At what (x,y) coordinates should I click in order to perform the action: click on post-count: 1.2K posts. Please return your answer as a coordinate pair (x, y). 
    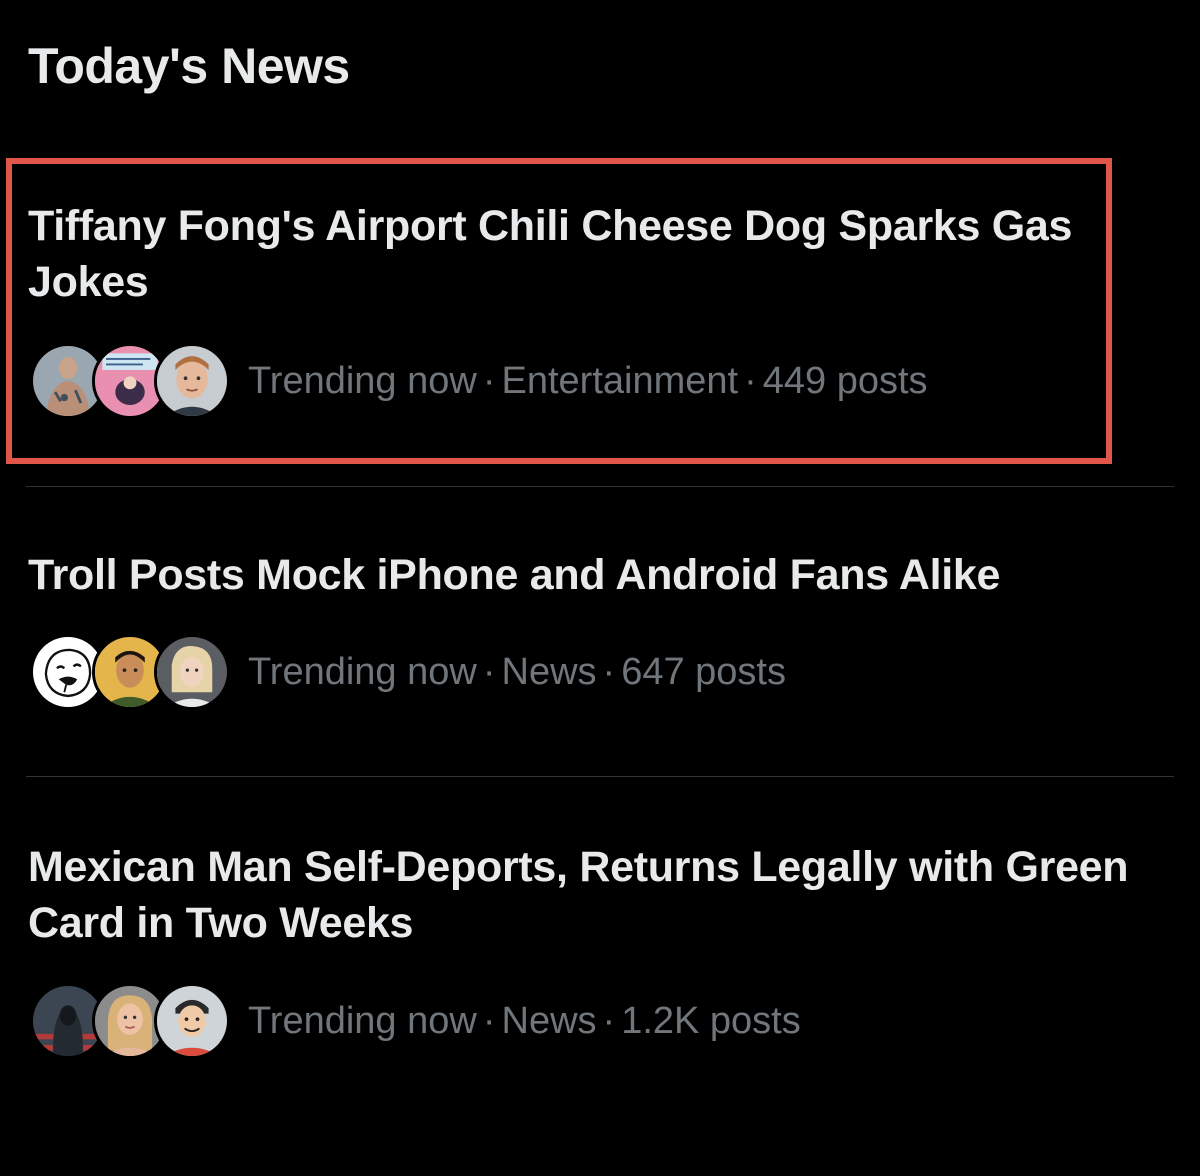
    Looking at the image, I should click on (711, 1021).